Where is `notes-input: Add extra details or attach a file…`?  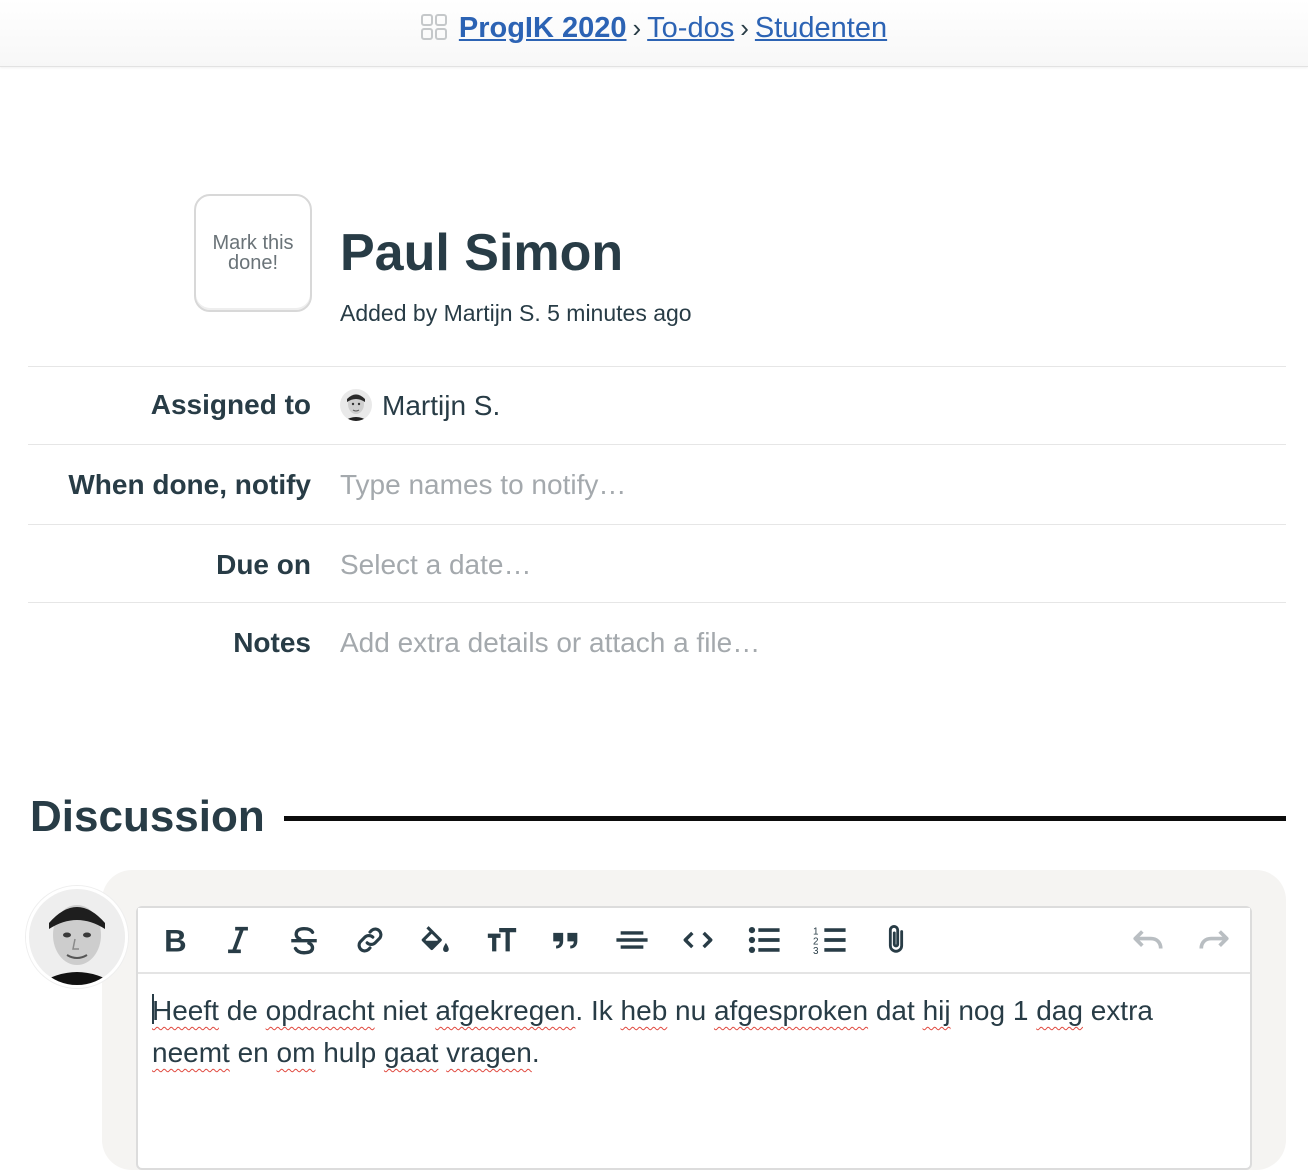
notes-input: Add extra details or attach a file… is located at coordinates (550, 643).